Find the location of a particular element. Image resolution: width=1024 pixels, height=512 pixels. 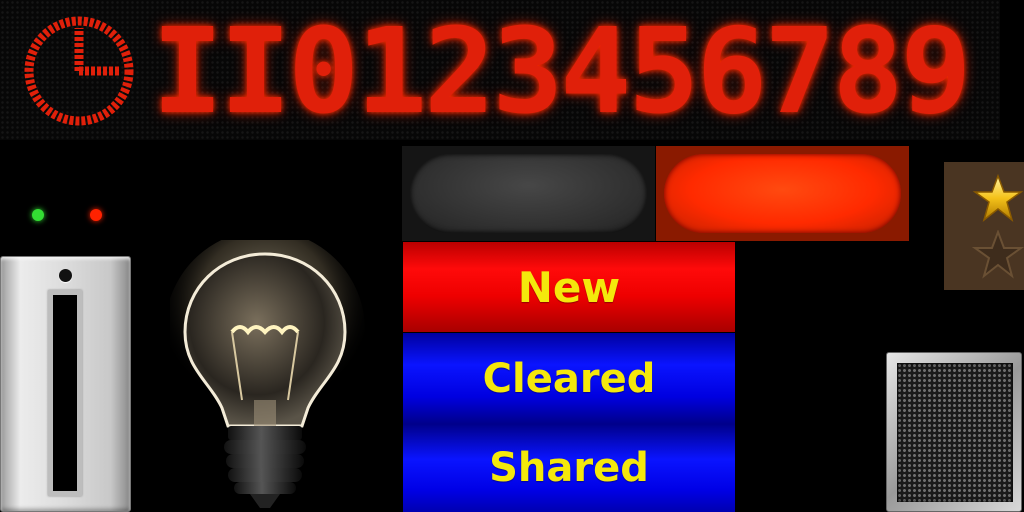

switch-screw-hole is located at coordinates (65, 275).